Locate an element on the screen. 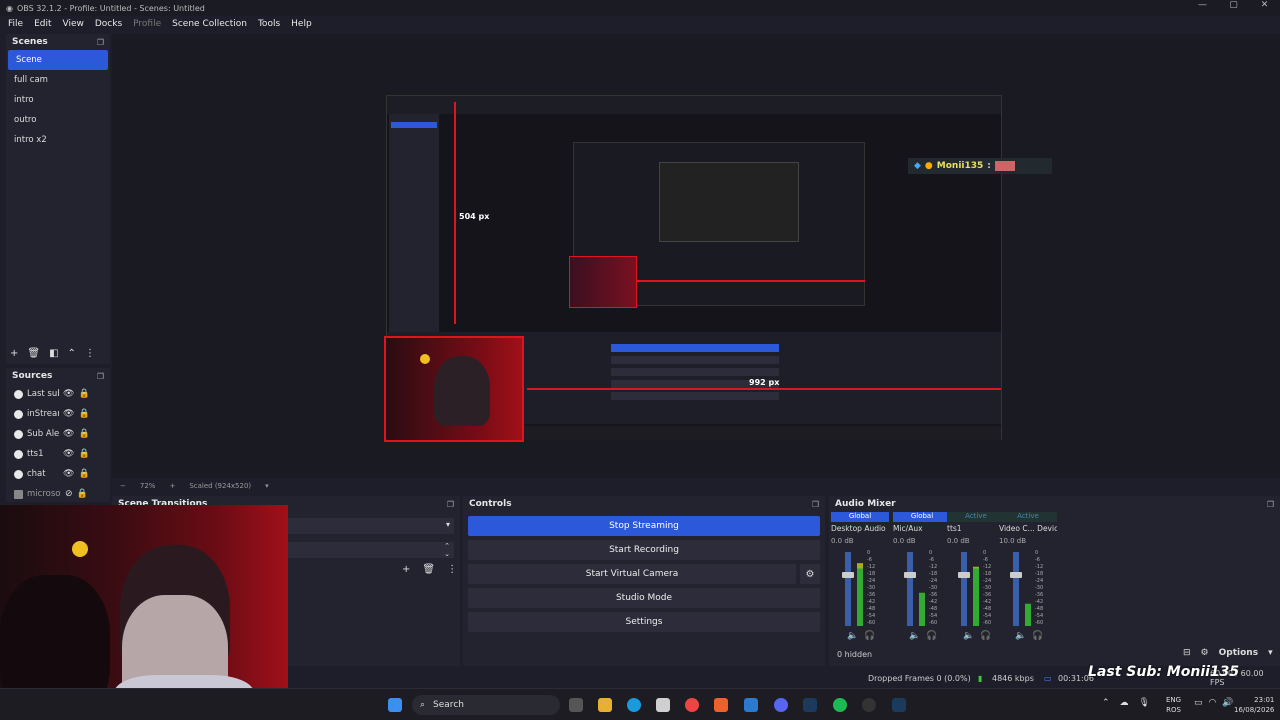  wifi-icon: ◠ is located at coordinates (1213, 703).